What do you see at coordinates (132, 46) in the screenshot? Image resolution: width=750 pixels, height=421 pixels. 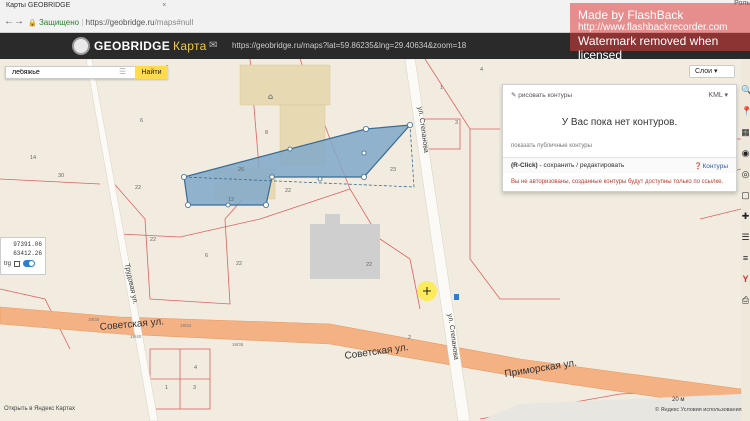 I see `logo-text: GEOBRIDGE` at bounding box center [132, 46].